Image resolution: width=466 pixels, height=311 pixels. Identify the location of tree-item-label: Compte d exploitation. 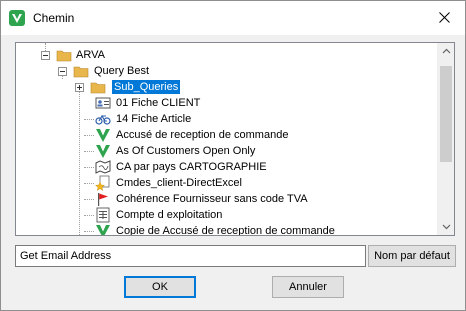
(169, 215).